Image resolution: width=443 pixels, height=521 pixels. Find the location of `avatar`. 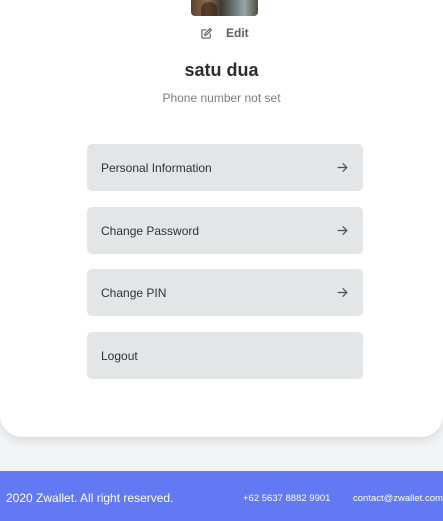

avatar is located at coordinates (224, 8).